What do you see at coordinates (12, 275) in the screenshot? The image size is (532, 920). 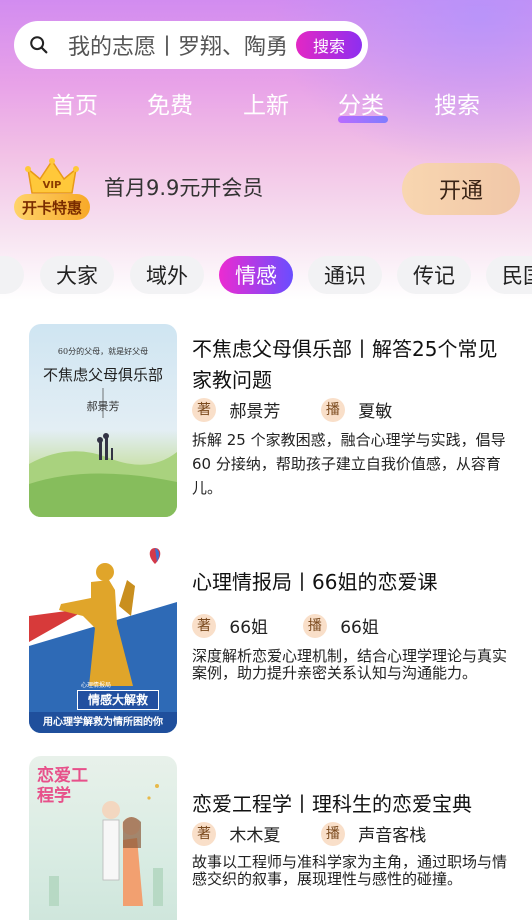 I see `category-chip-prev` at bounding box center [12, 275].